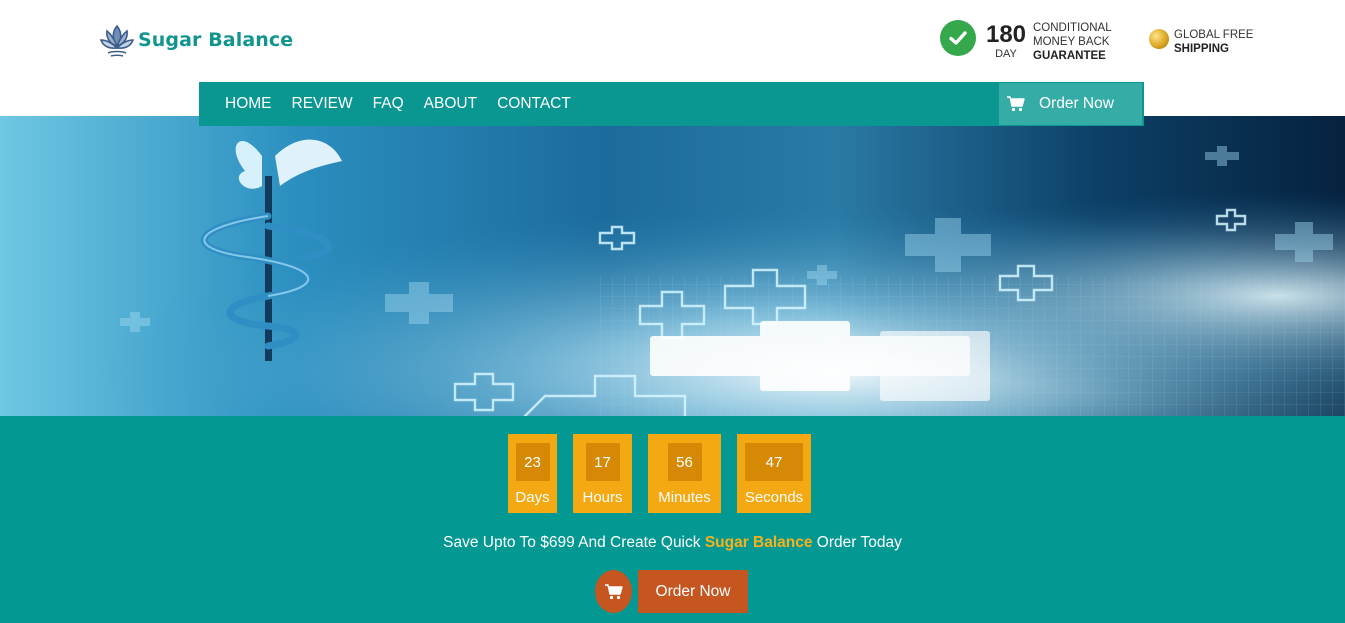  I want to click on countdown-hours: 17 Hours, so click(602, 473).